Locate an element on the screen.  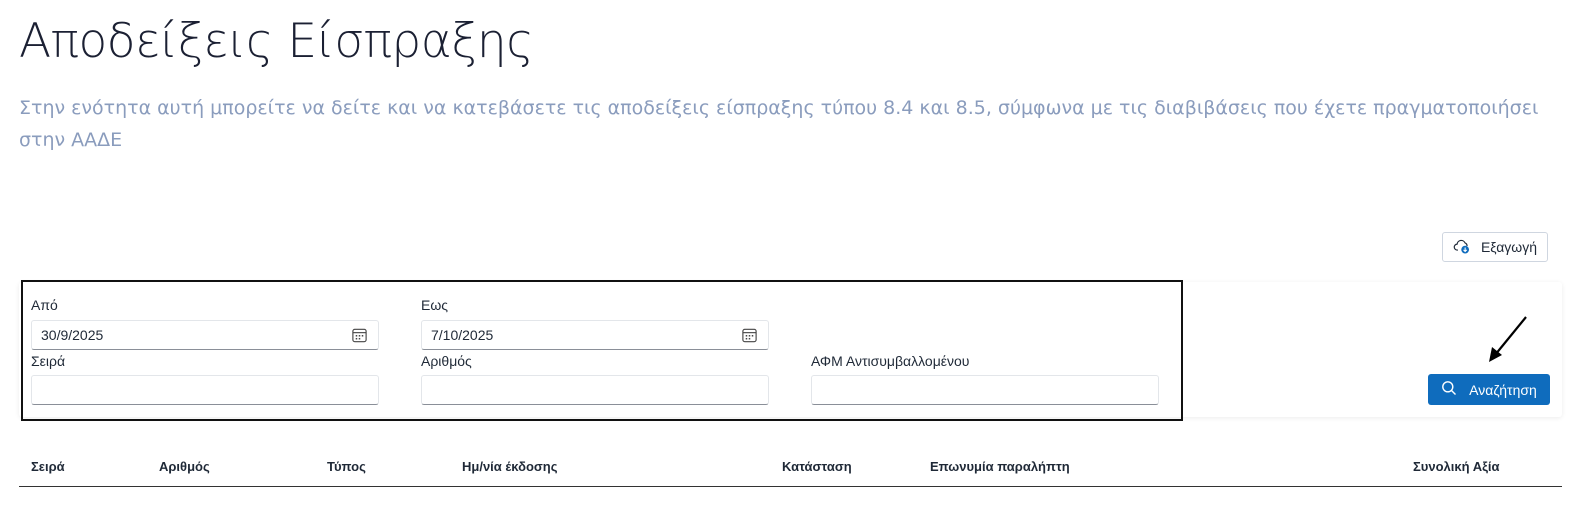
vat-input is located at coordinates (985, 390).